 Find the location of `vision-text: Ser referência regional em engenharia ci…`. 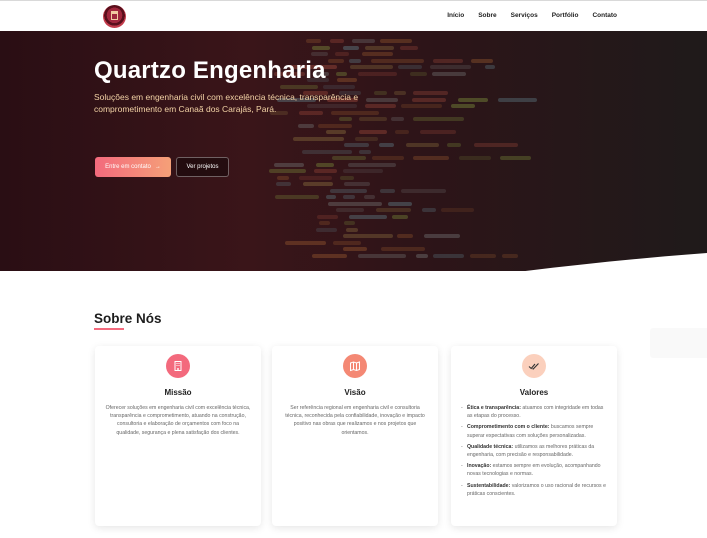

vision-text: Ser referência regional em engenharia ci… is located at coordinates (355, 420).